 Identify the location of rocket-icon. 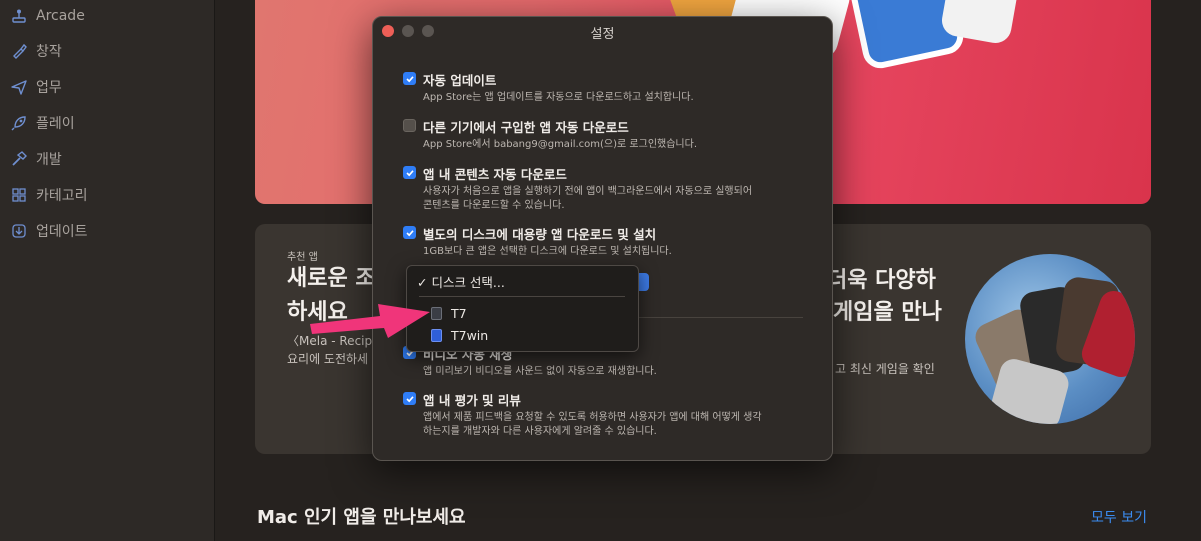
(19, 123).